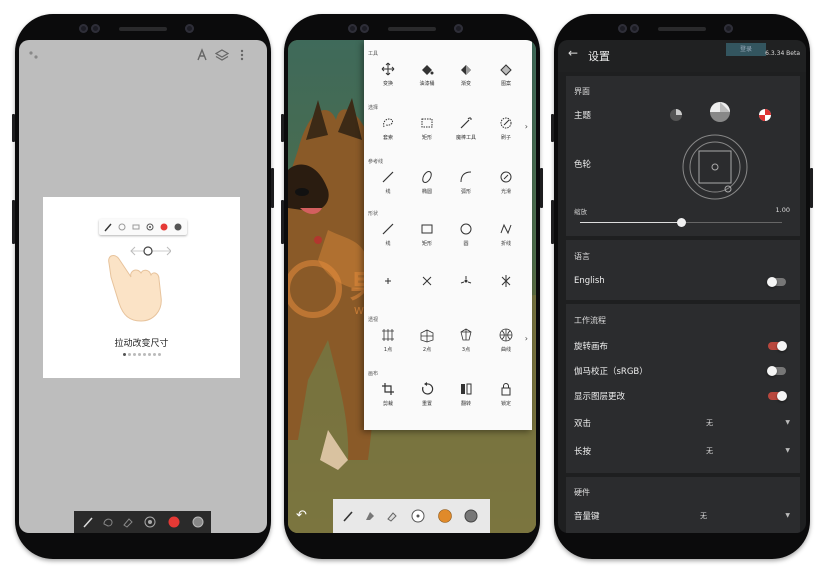 This screenshot has width=824, height=576. What do you see at coordinates (466, 401) in the screenshot?
I see `tool-flip: 翻转` at bounding box center [466, 401].